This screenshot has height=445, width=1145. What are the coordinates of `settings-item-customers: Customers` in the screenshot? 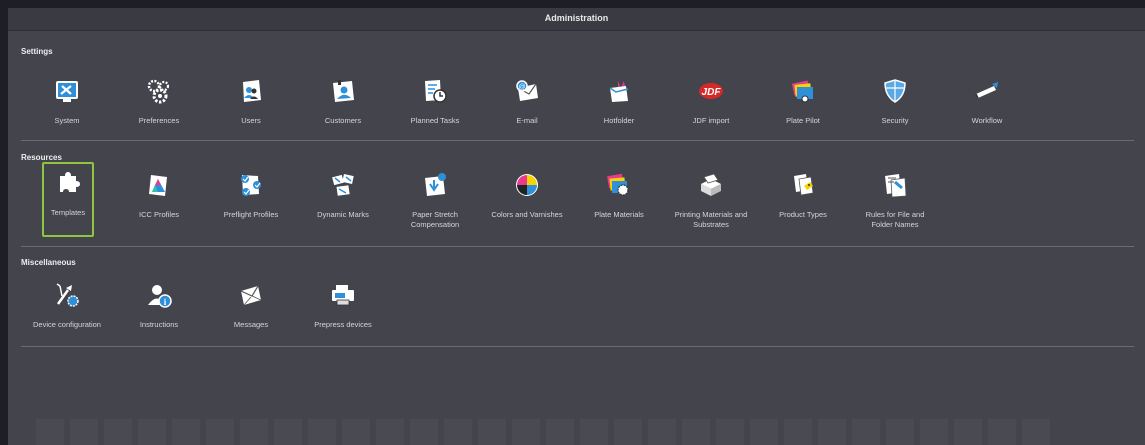 It's located at (343, 109).